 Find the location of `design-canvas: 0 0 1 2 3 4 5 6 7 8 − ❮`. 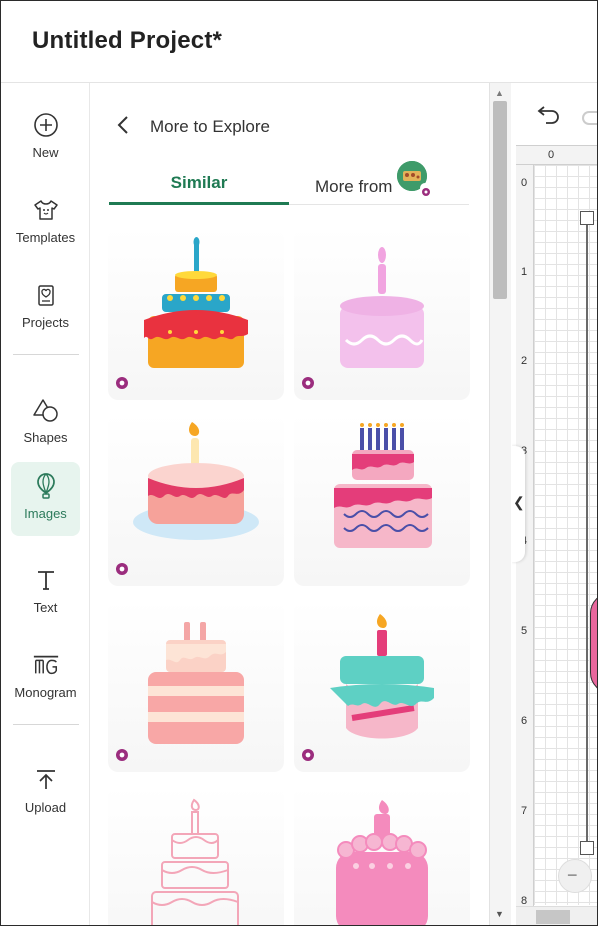

design-canvas: 0 0 1 2 3 4 5 6 7 8 − ❮ is located at coordinates (554, 504).